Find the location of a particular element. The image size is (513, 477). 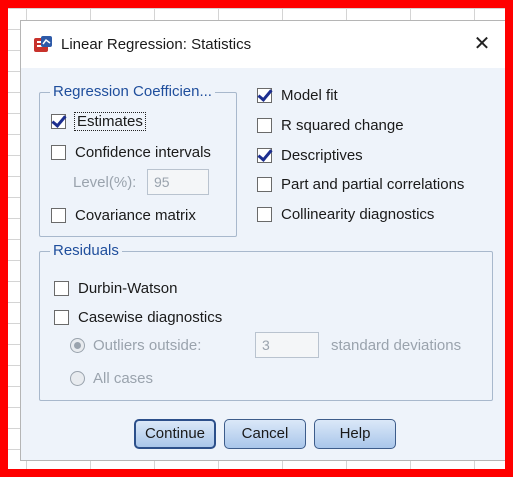

collinearity-checkbox is located at coordinates (264, 214).